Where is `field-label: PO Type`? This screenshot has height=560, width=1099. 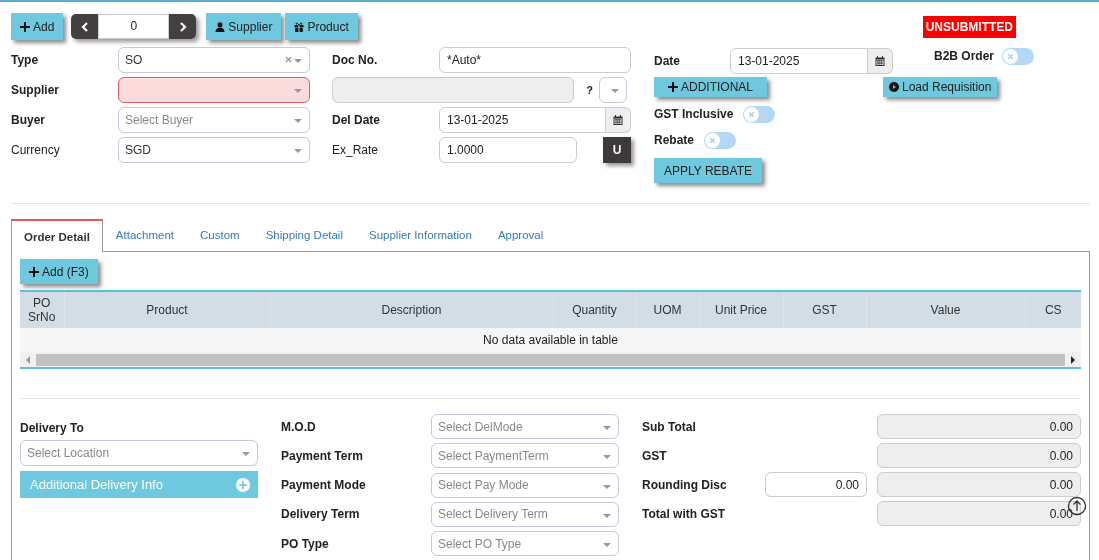
field-label: PO Type is located at coordinates (305, 543).